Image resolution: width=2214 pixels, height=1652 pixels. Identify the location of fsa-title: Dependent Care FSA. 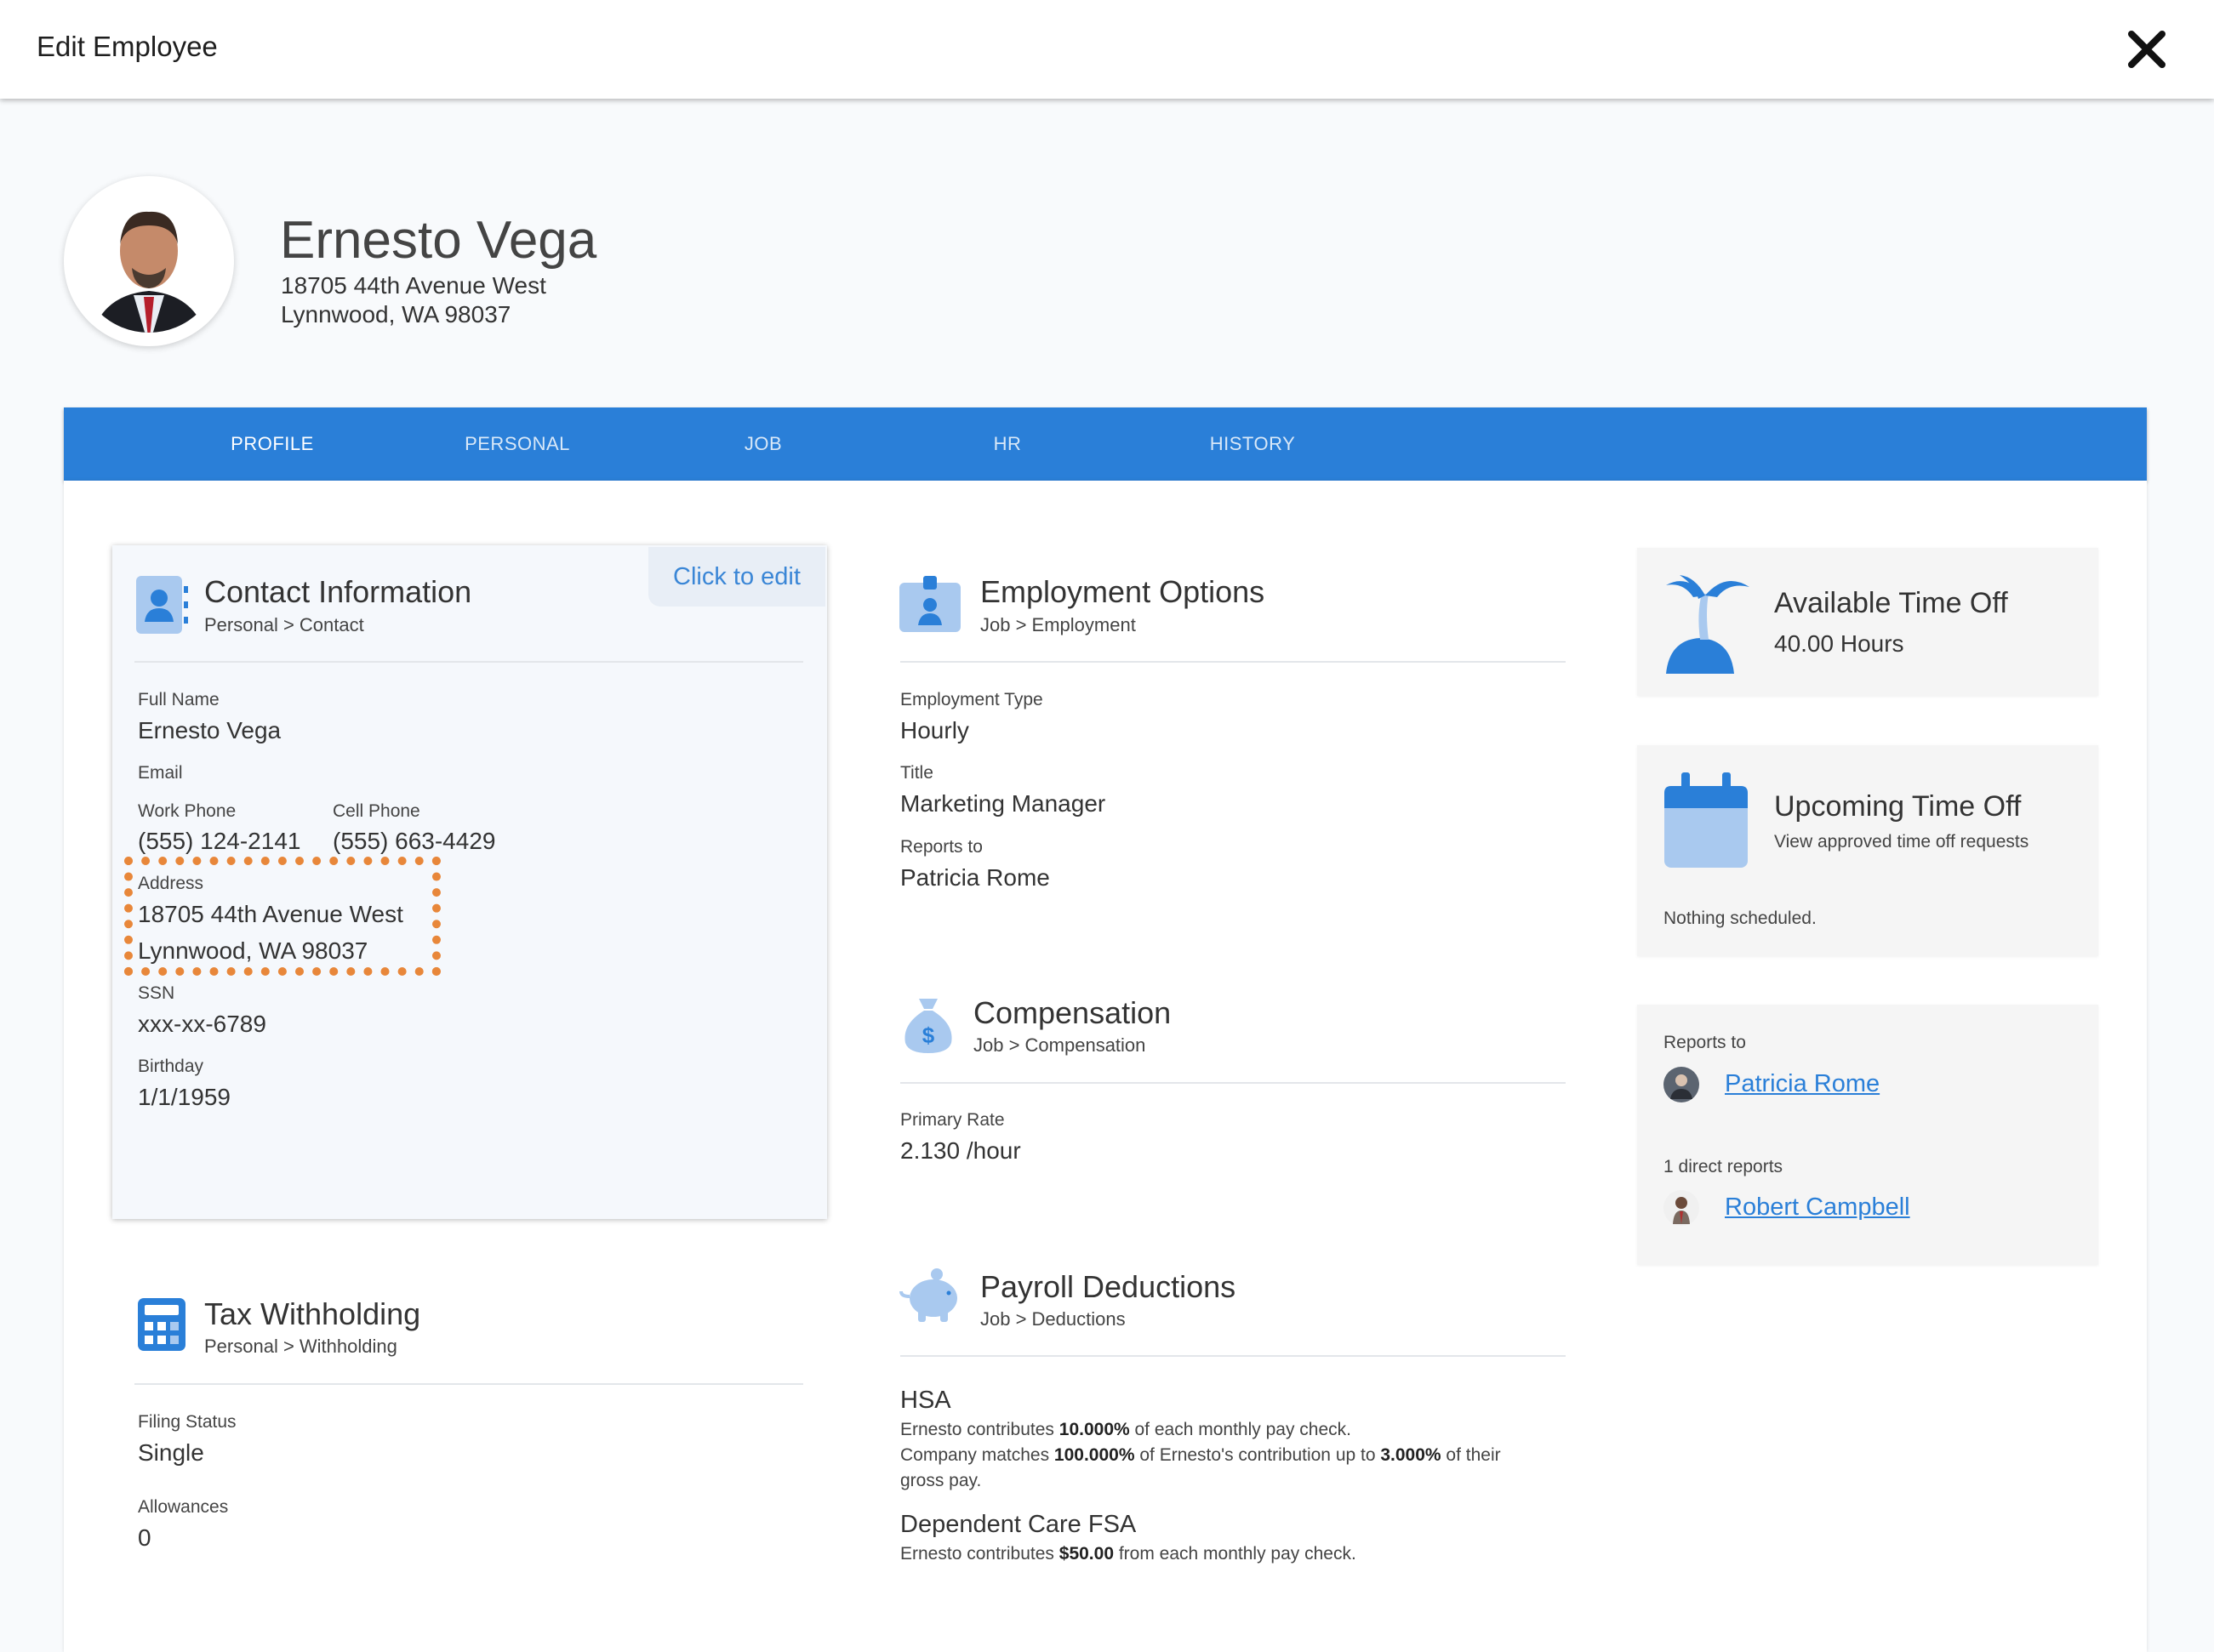
(1018, 1524).